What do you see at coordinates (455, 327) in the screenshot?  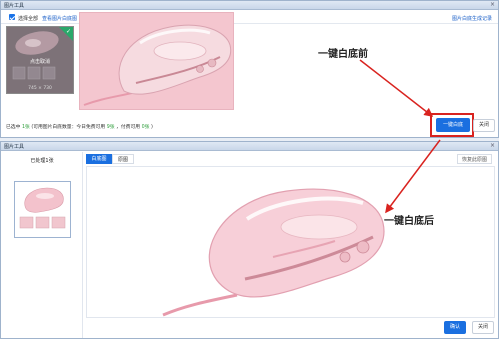 I see `confirm-button: 确认` at bounding box center [455, 327].